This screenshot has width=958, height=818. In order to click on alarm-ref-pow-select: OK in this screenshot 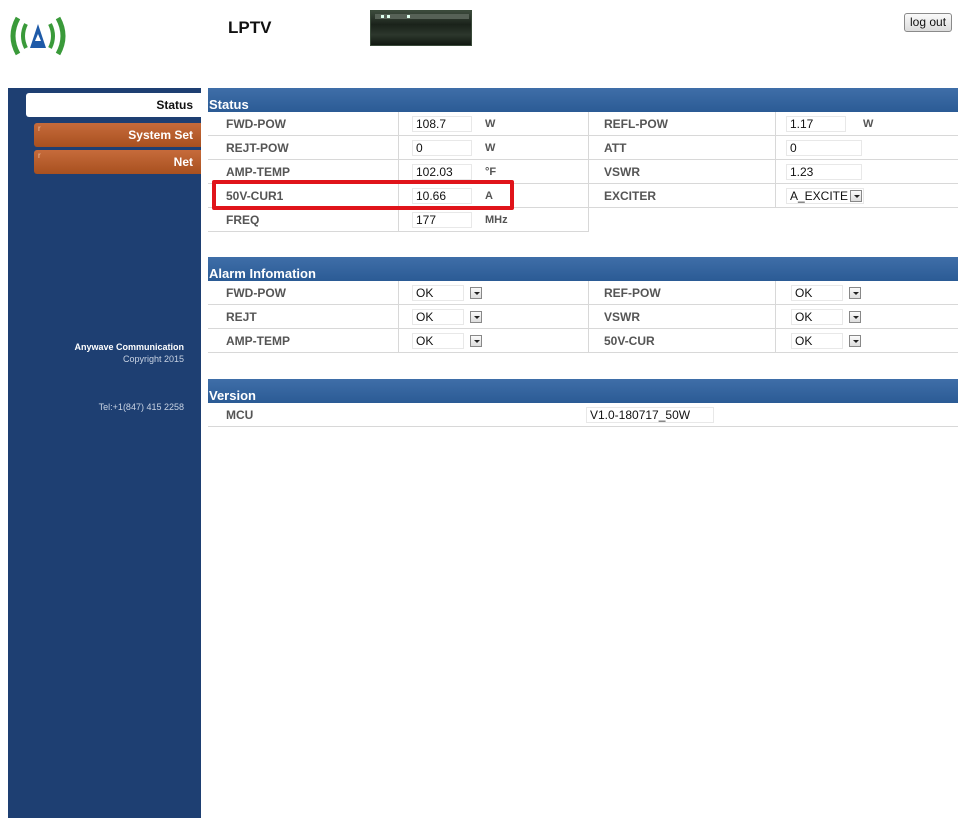, I will do `click(817, 293)`.